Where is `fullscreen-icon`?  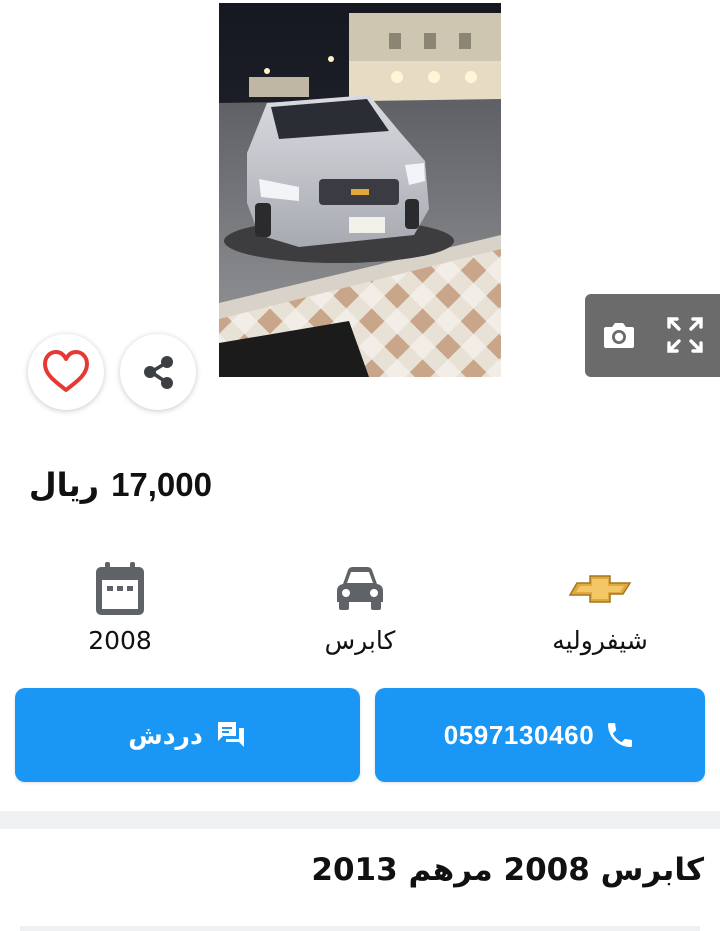 fullscreen-icon is located at coordinates (685, 335).